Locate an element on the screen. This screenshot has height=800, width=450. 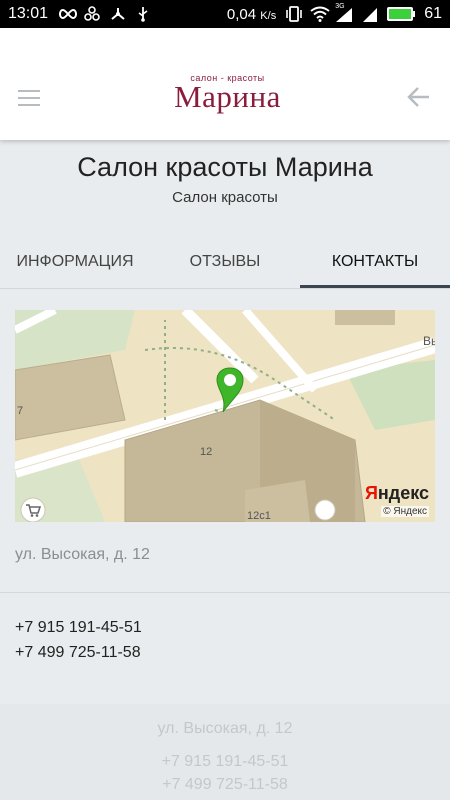
battery-level: 61 is located at coordinates (433, 13).